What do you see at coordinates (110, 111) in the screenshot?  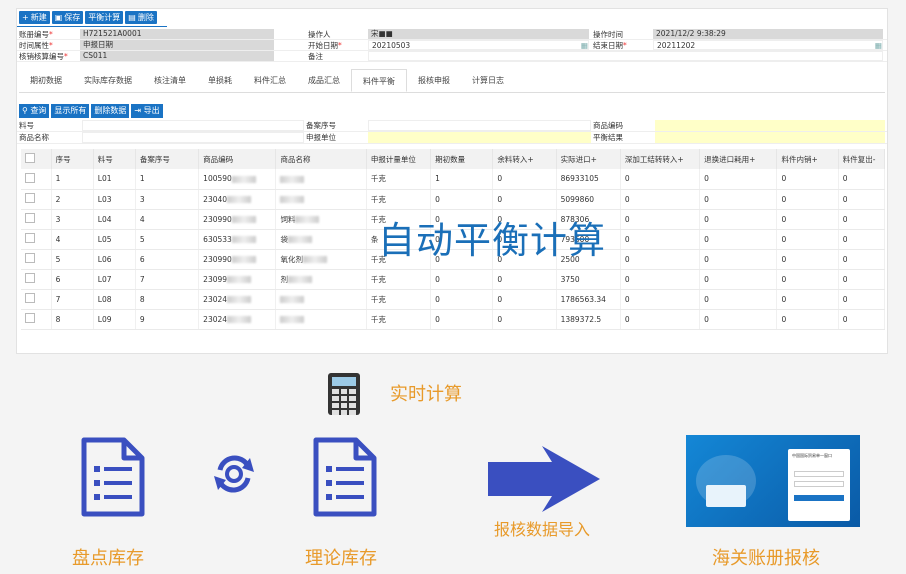 I see `delete-data-button: 删除数据` at bounding box center [110, 111].